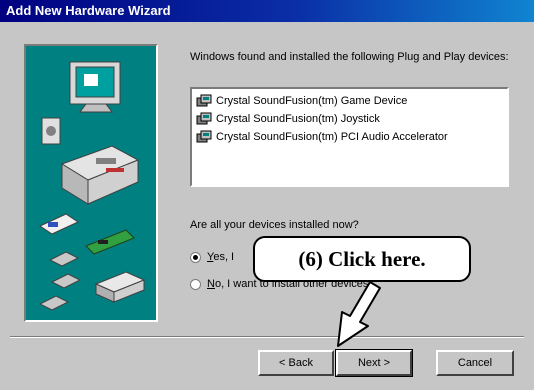  I want to click on expansion-card-icon, so click(59, 224).